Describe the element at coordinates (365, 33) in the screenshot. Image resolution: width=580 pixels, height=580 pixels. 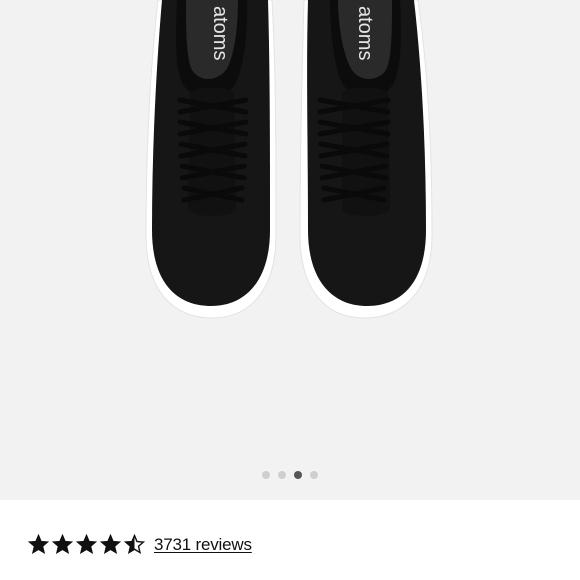
I see `right-shoe-brand-mark: atoms` at that location.